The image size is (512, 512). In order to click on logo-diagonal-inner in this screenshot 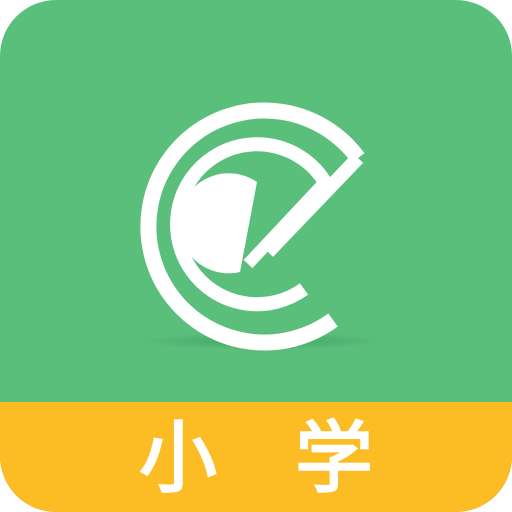, I will do `click(286, 223)`.